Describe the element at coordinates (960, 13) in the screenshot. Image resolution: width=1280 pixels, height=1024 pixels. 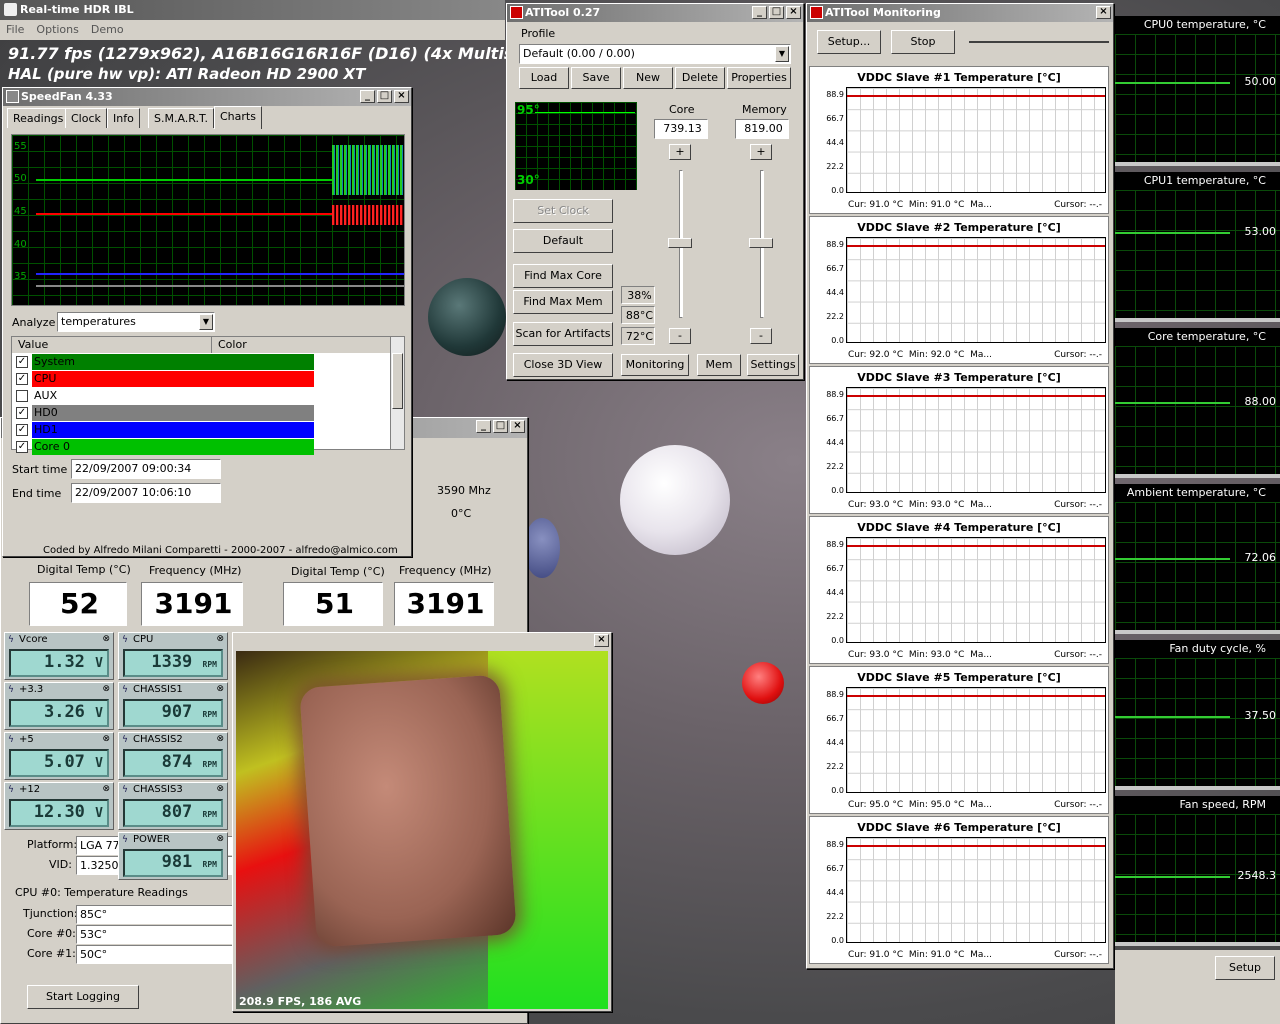
I see `monitoring-titlebar: ATITool Monitoring ×` at that location.